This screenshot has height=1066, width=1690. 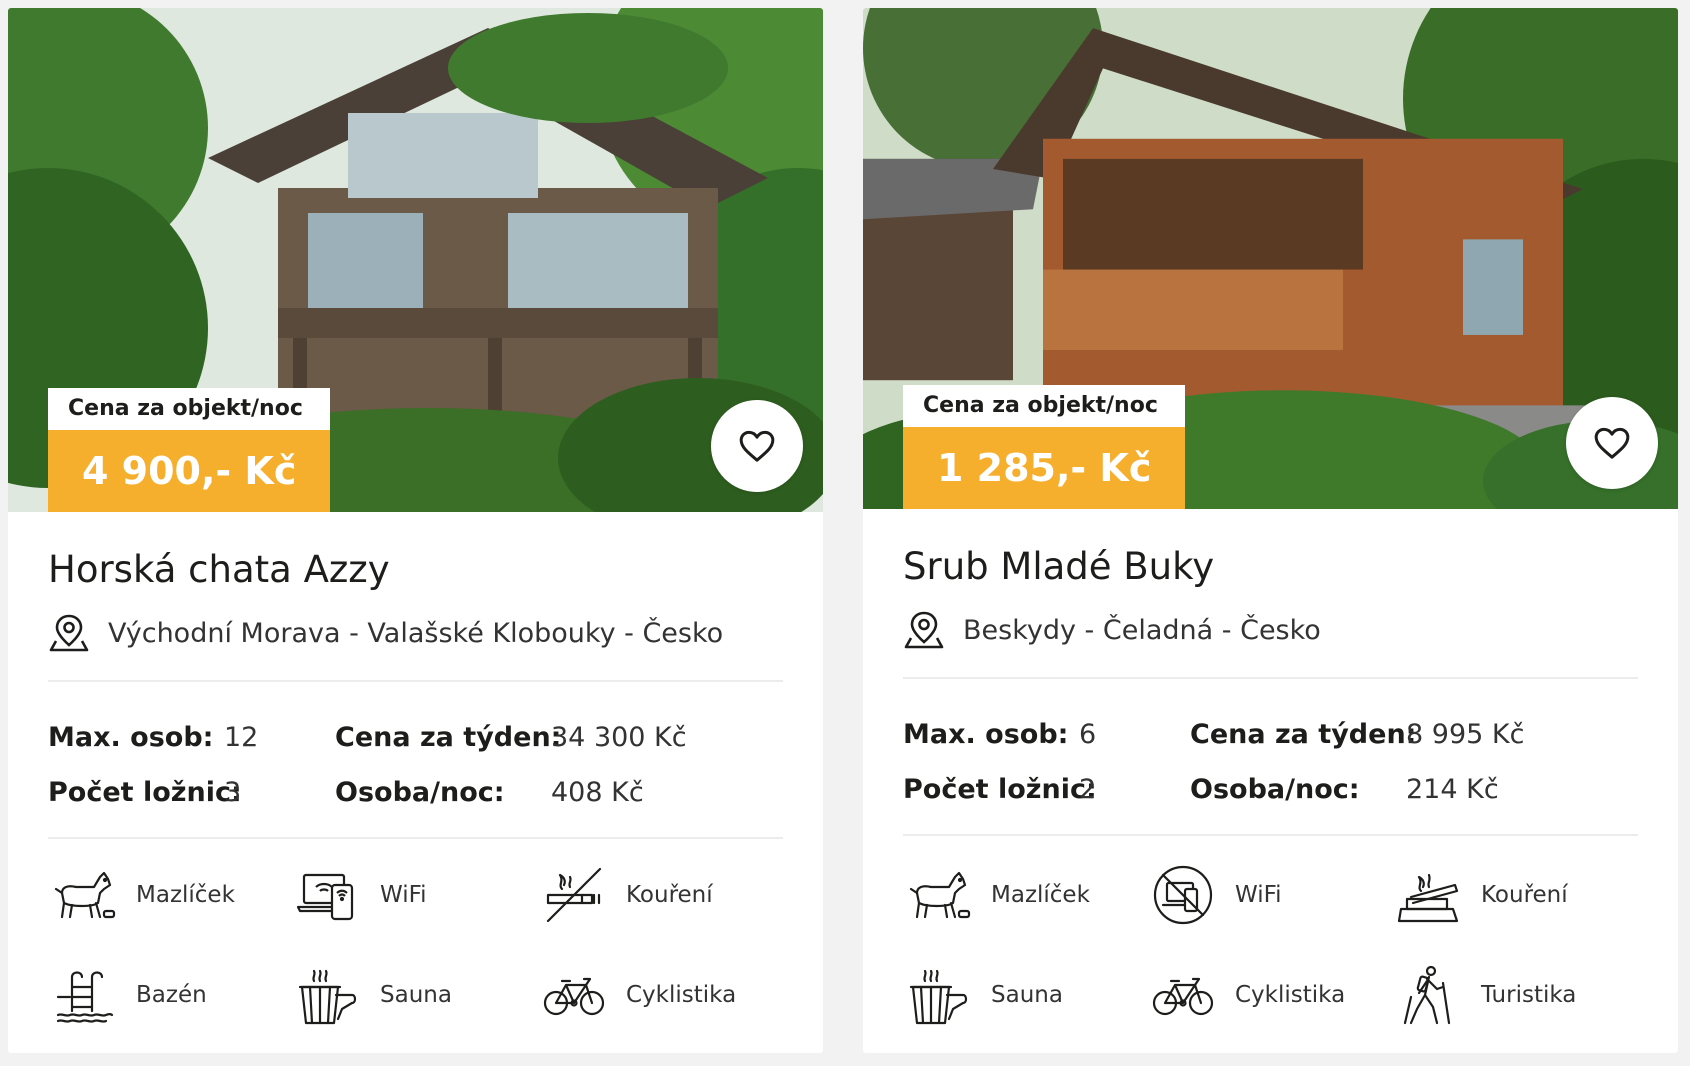 I want to click on amenity-hiking: Turistika, so click(x=1486, y=995).